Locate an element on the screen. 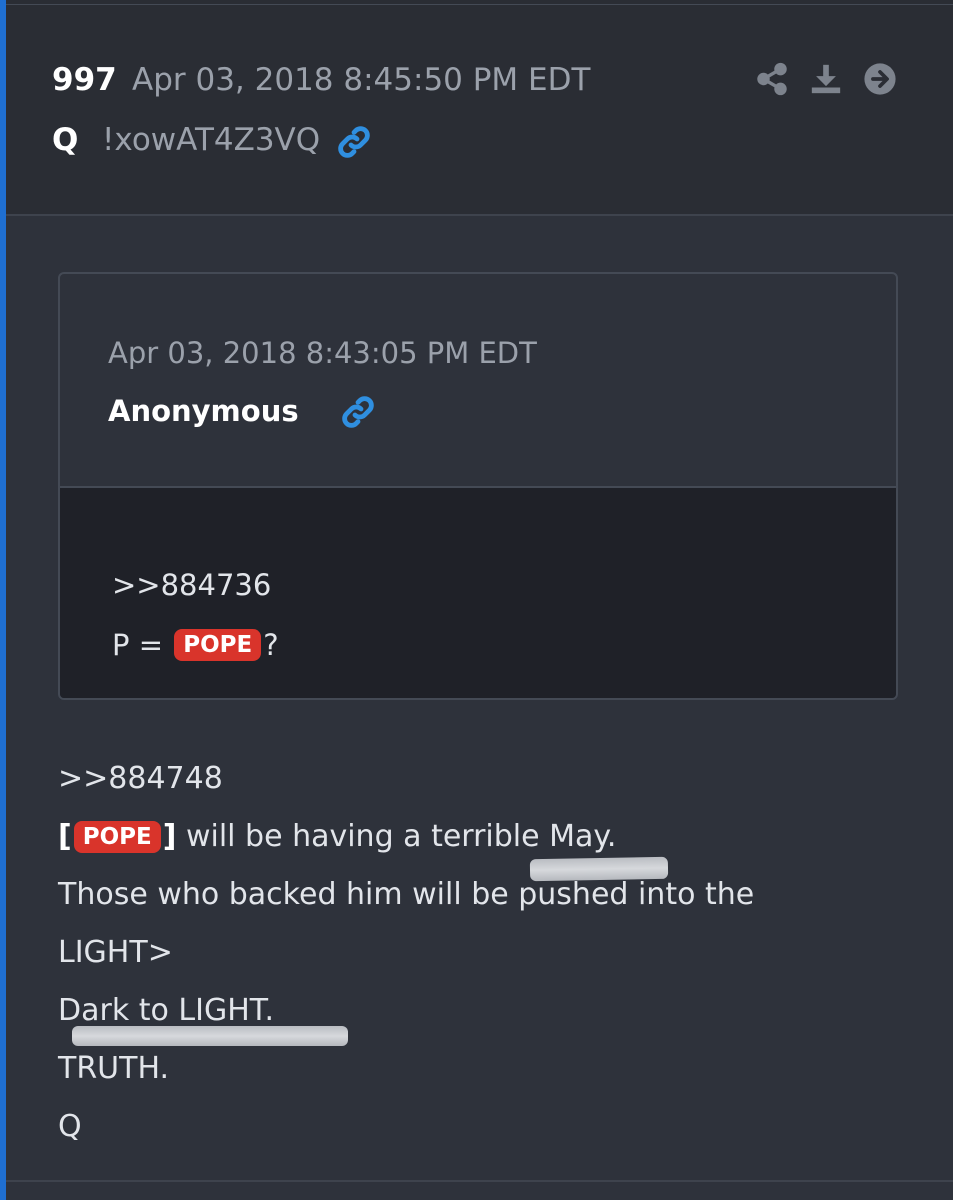 The width and height of the screenshot is (953, 1200). post-actions is located at coordinates (826, 79).